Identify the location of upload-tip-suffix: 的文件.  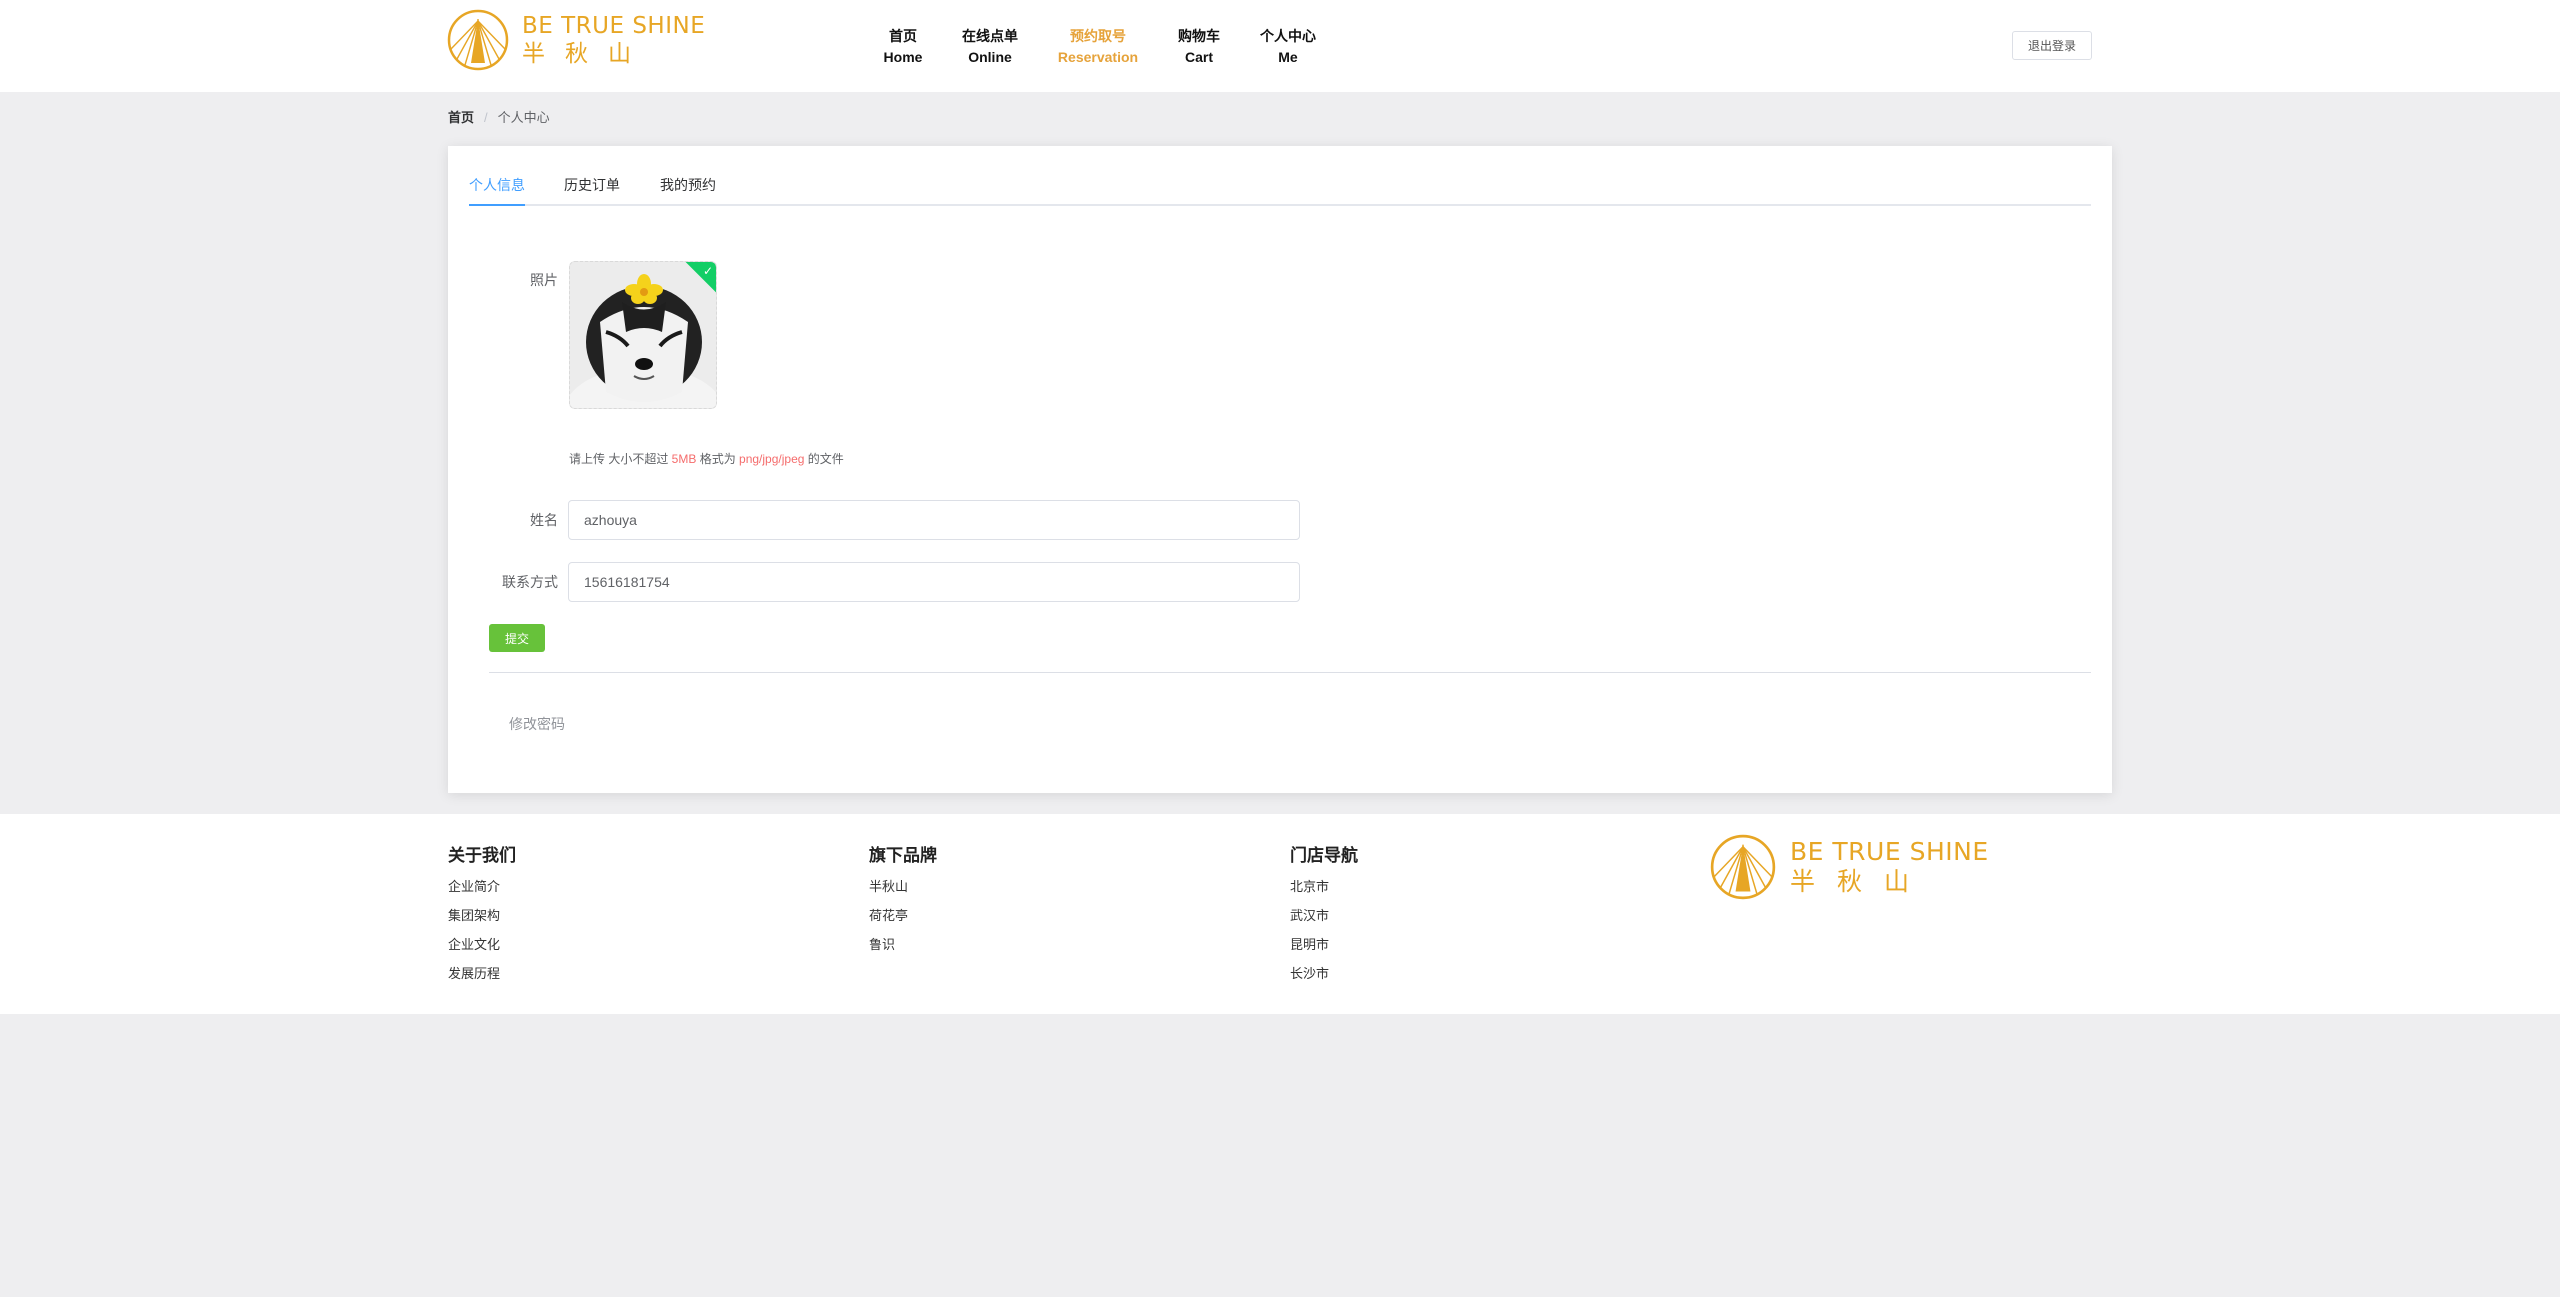
(824, 459).